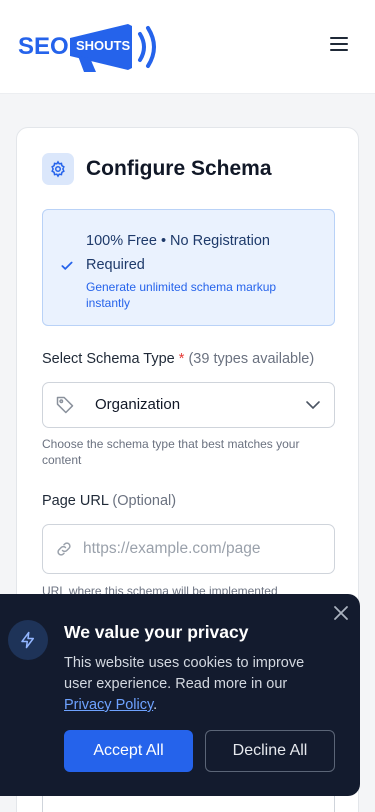  Describe the element at coordinates (179, 168) in the screenshot. I see `card-title: Configure Schema` at that location.